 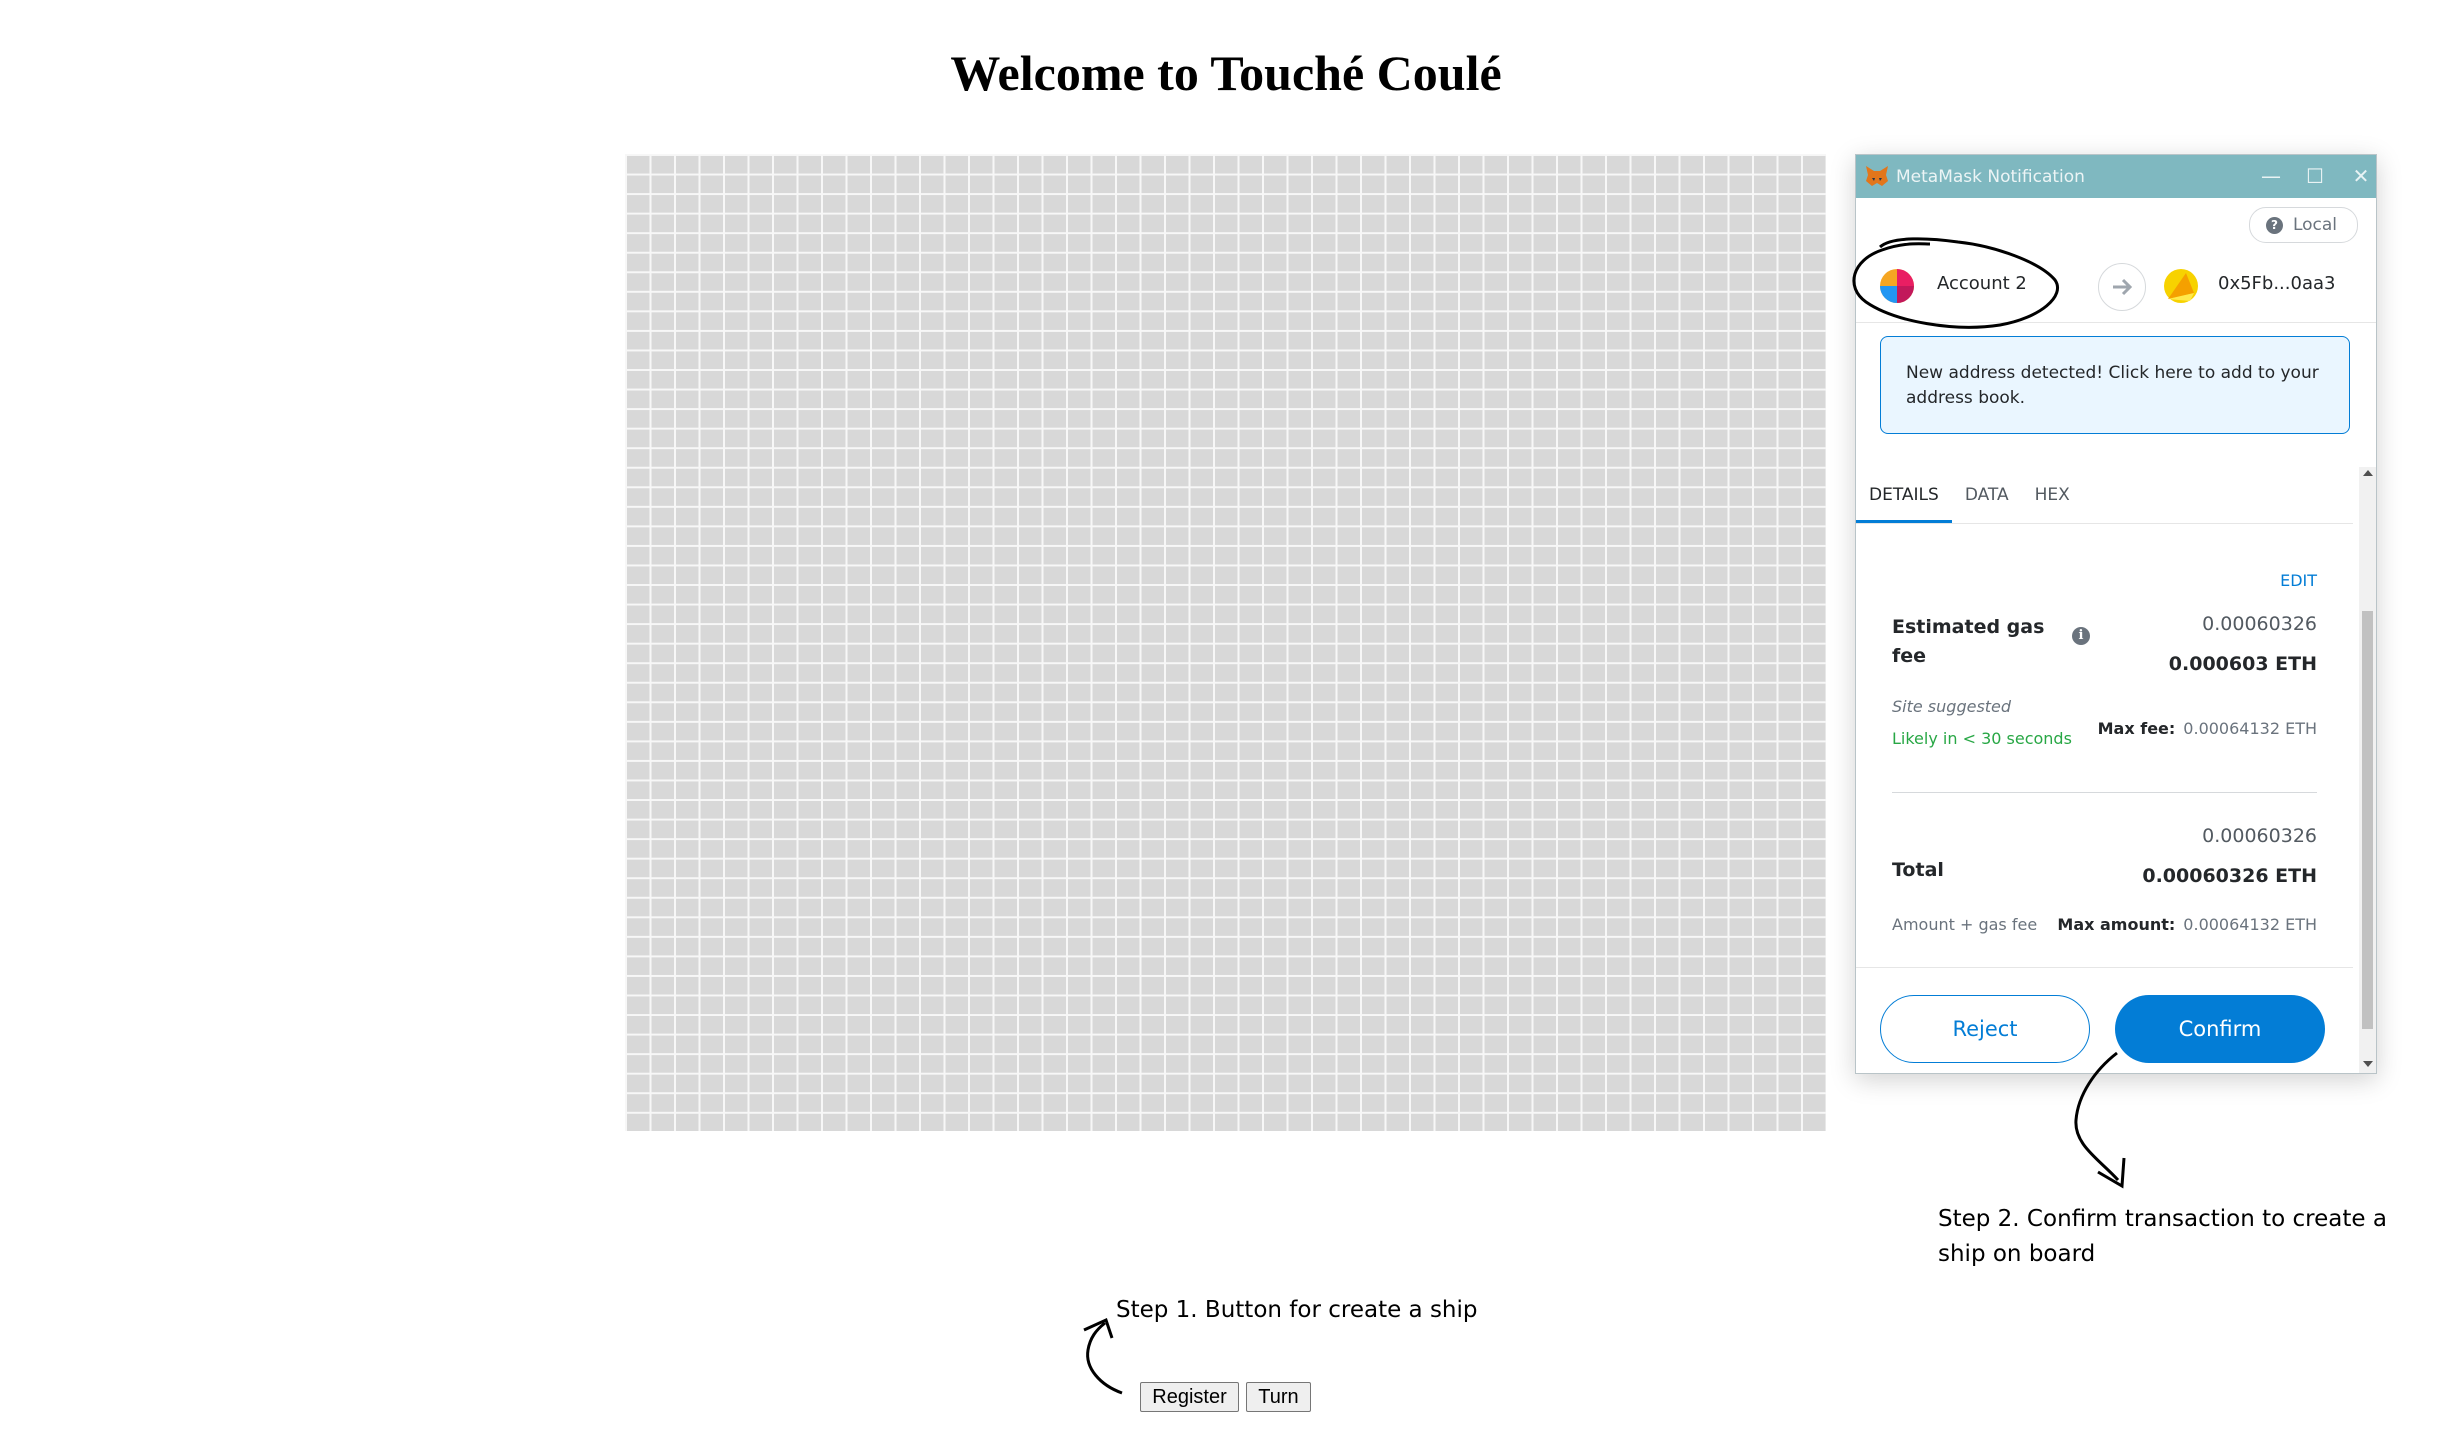 What do you see at coordinates (1189, 1397) in the screenshot?
I see `register-button: Register` at bounding box center [1189, 1397].